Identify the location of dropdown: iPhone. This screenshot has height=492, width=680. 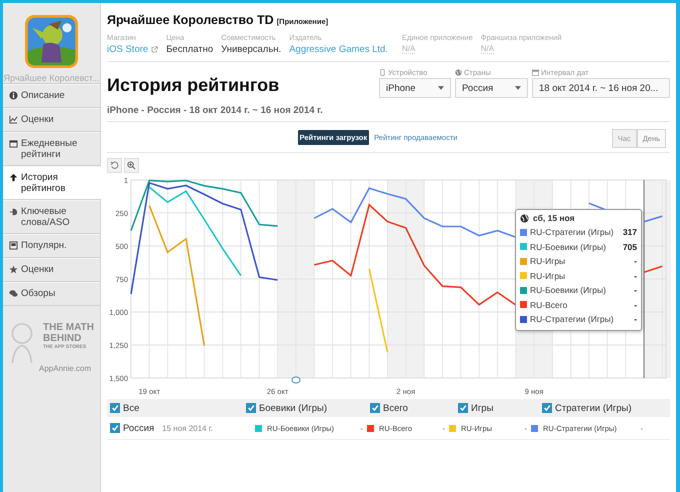
(415, 88).